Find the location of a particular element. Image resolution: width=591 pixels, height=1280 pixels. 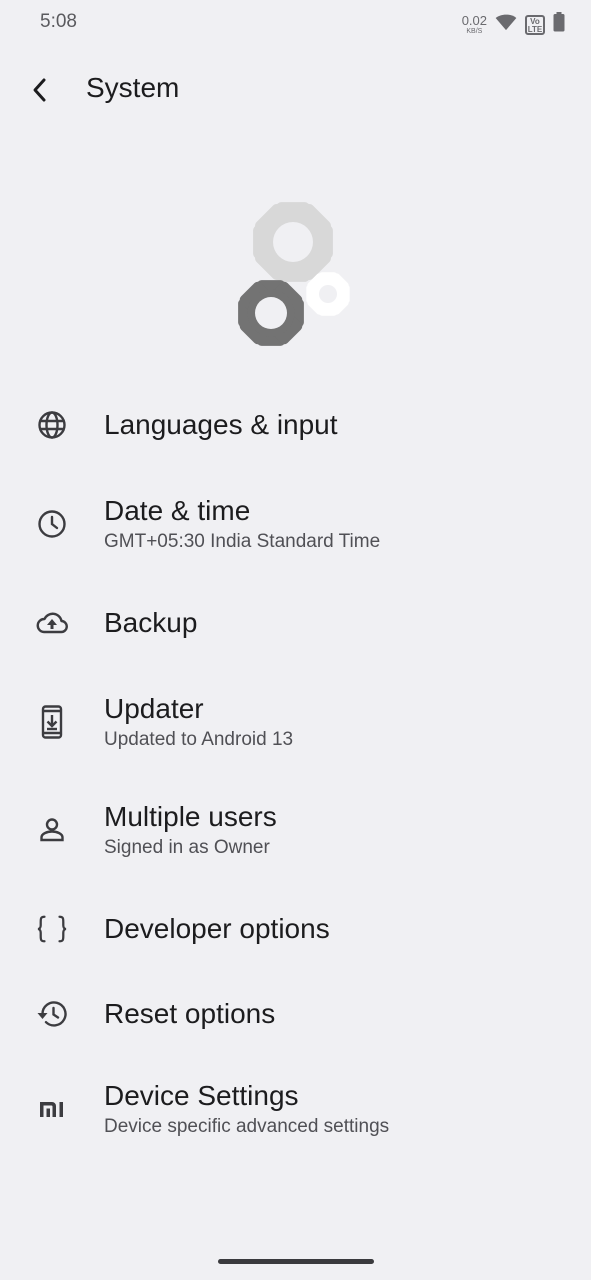

item-title: Multiple users is located at coordinates (190, 816).